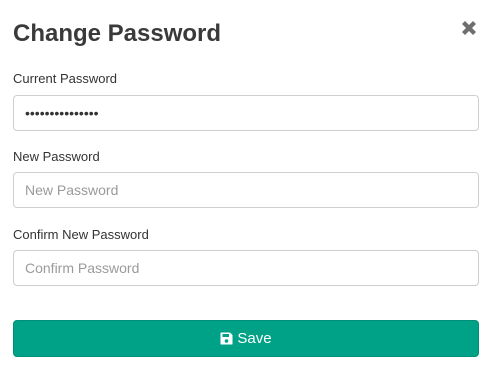  Describe the element at coordinates (469, 28) in the screenshot. I see `close-icon` at that location.